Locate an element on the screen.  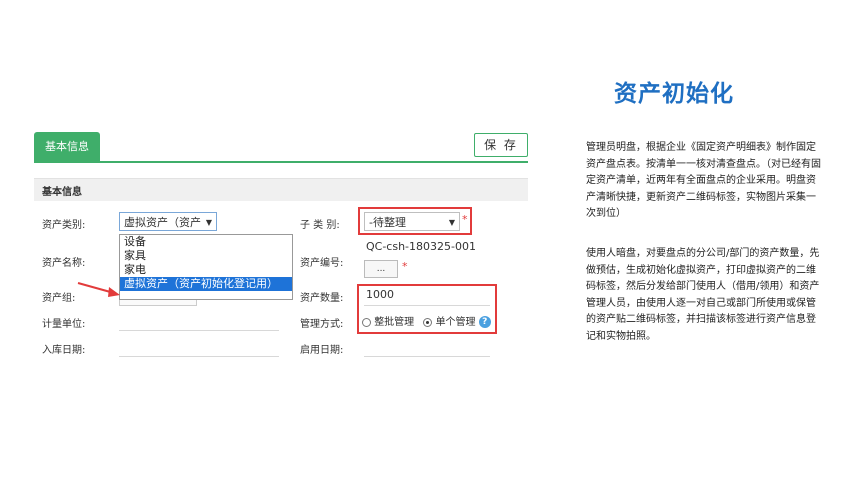
label-in-date: 入库日期: is located at coordinates (64, 350).